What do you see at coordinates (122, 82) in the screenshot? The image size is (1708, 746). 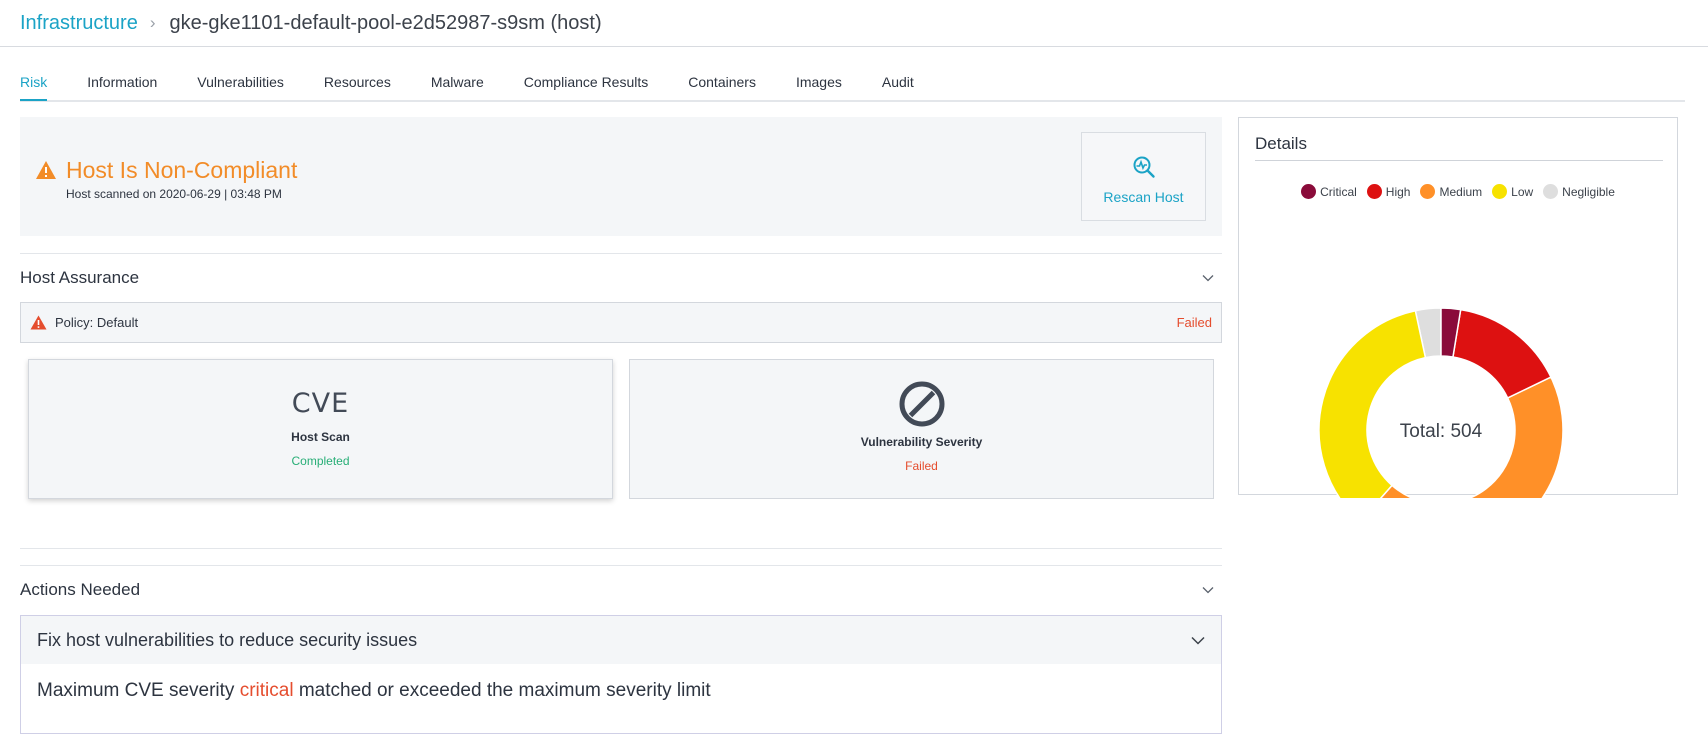 I see `tab-information: Information` at bounding box center [122, 82].